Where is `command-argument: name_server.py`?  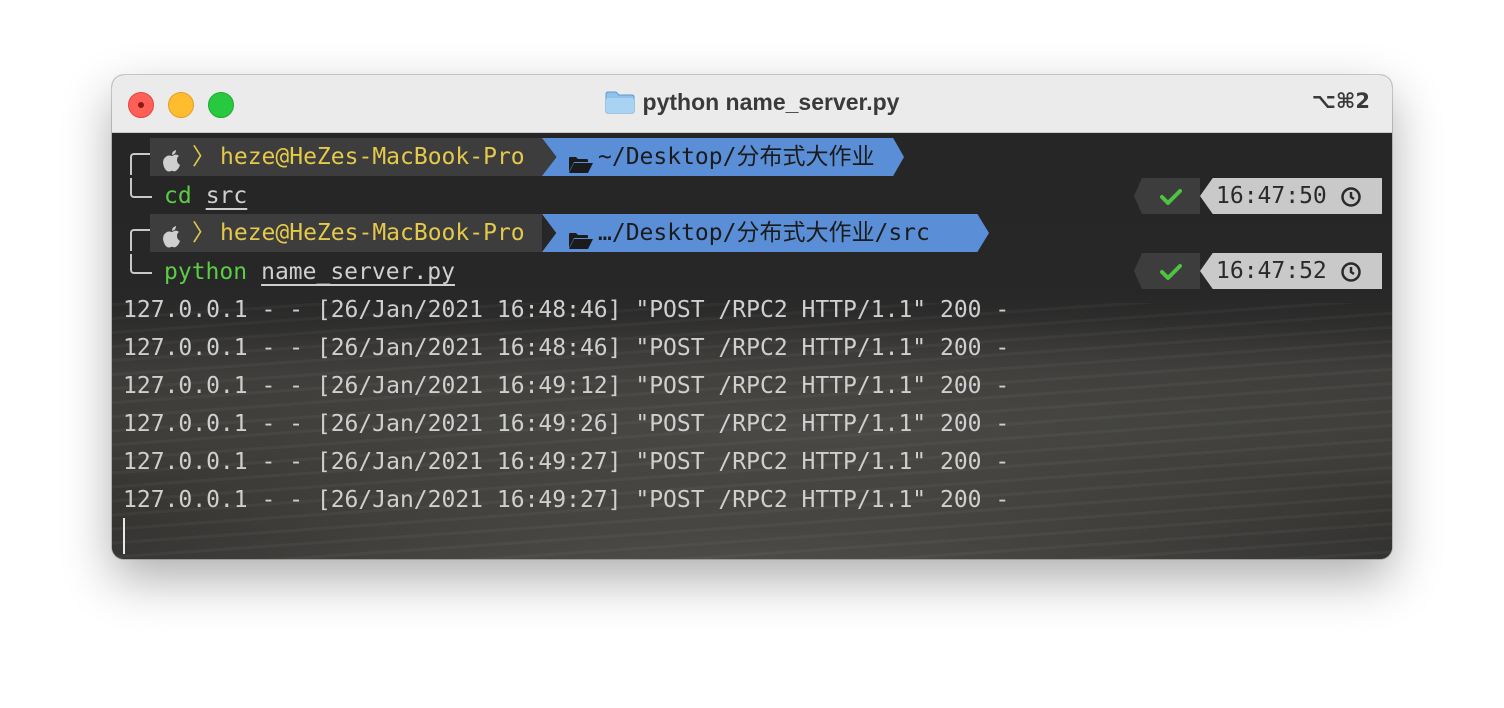
command-argument: name_server.py is located at coordinates (358, 272).